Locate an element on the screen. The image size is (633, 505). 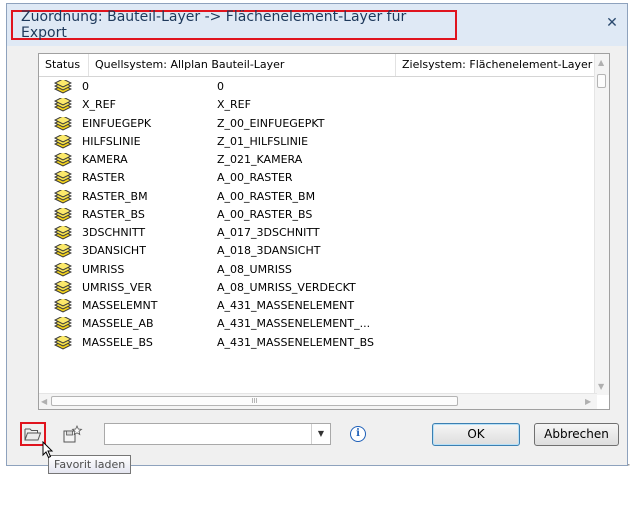
tooltip: Favorit laden is located at coordinates (90, 464).